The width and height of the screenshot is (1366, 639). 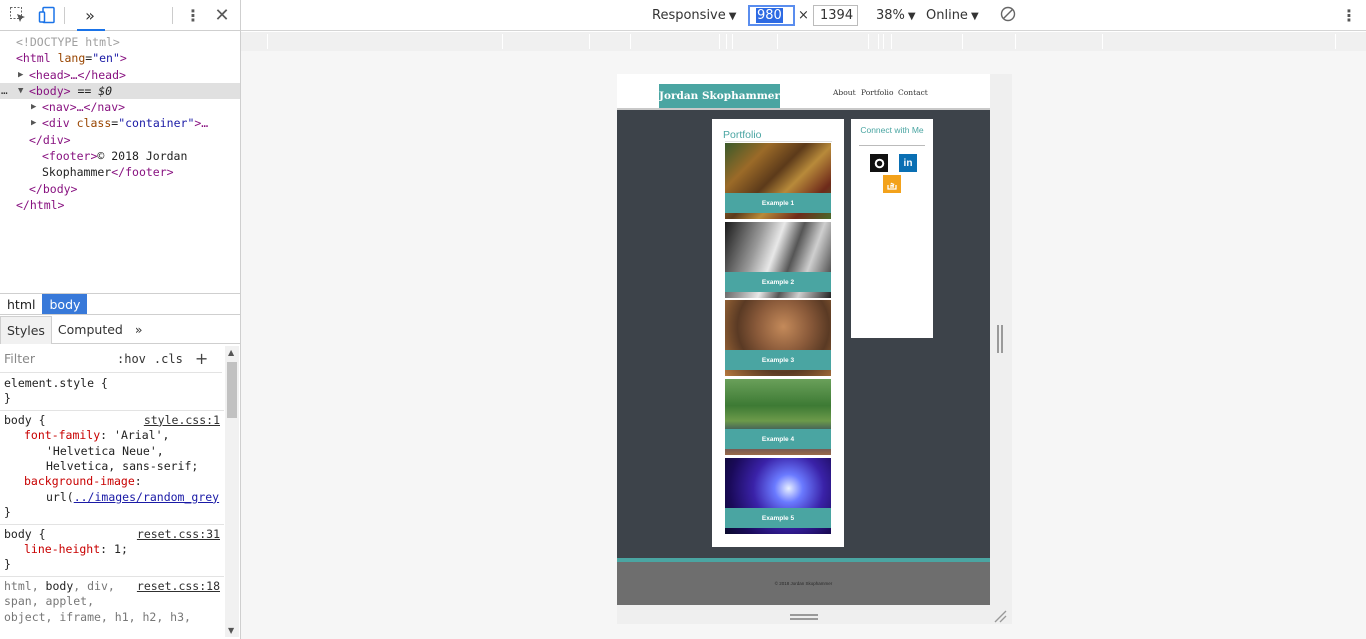 I want to click on dom-node-body-close: </body>, so click(x=120, y=189).